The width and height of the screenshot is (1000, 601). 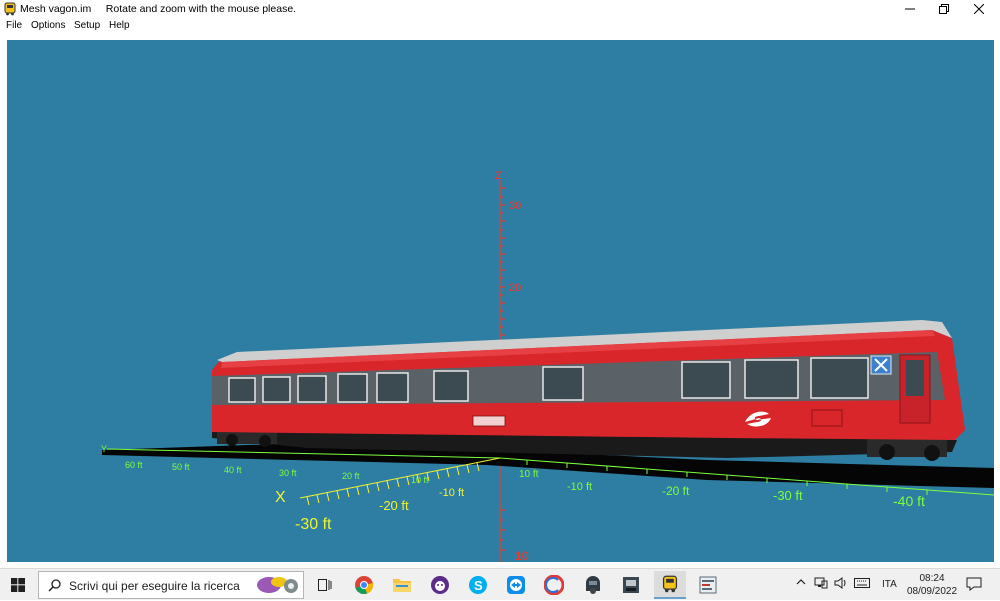 I want to click on z-tick-30: 30, so click(x=515, y=206).